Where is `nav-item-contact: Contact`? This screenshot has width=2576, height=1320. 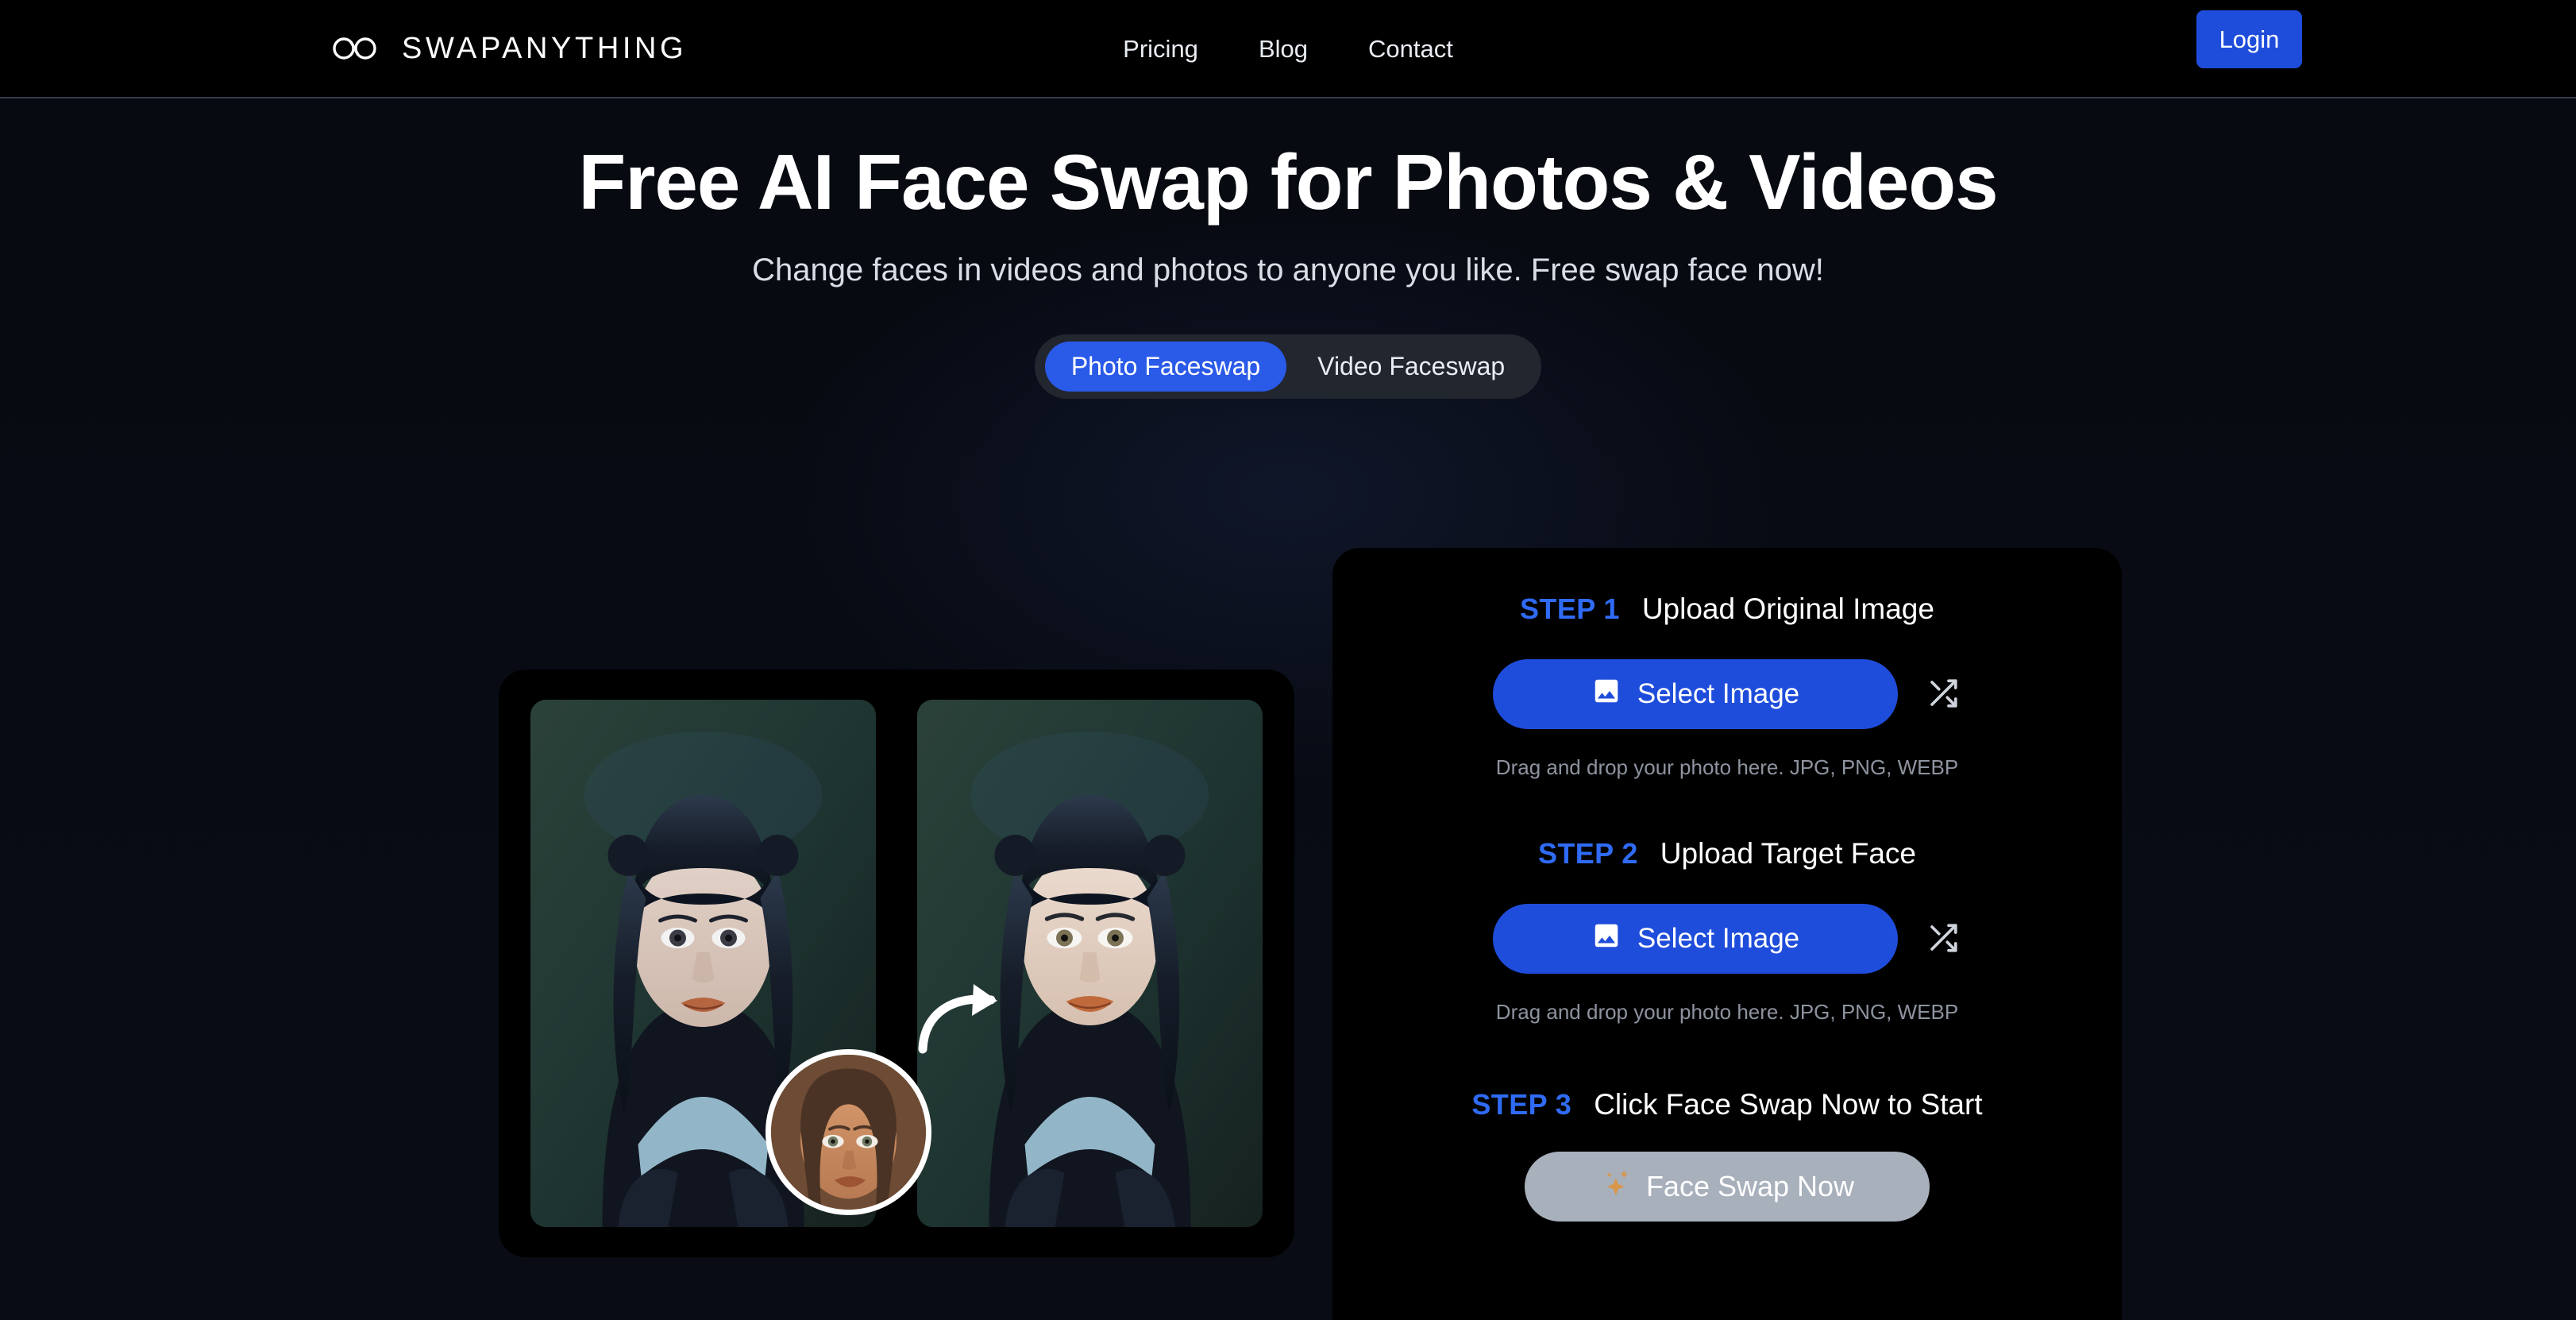
nav-item-contact: Contact is located at coordinates (1410, 49).